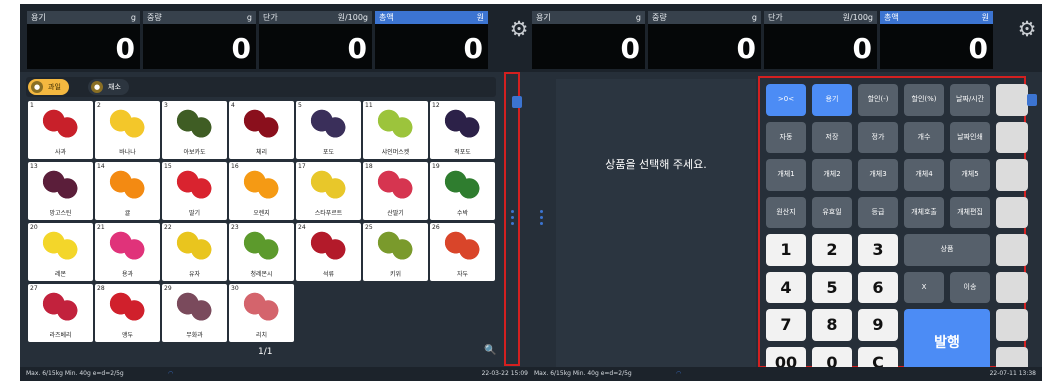 Image resolution: width=1047 pixels, height=385 pixels. Describe the element at coordinates (328, 152) in the screenshot. I see `product-name: 포도` at that location.